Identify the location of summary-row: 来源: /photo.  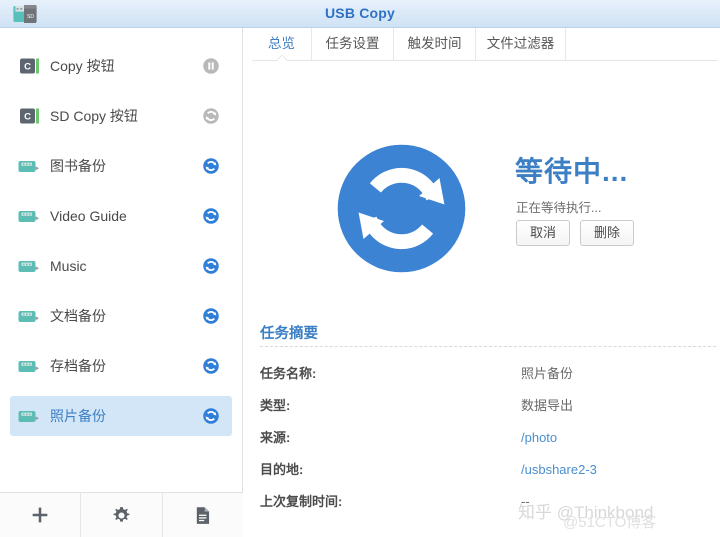
(488, 438).